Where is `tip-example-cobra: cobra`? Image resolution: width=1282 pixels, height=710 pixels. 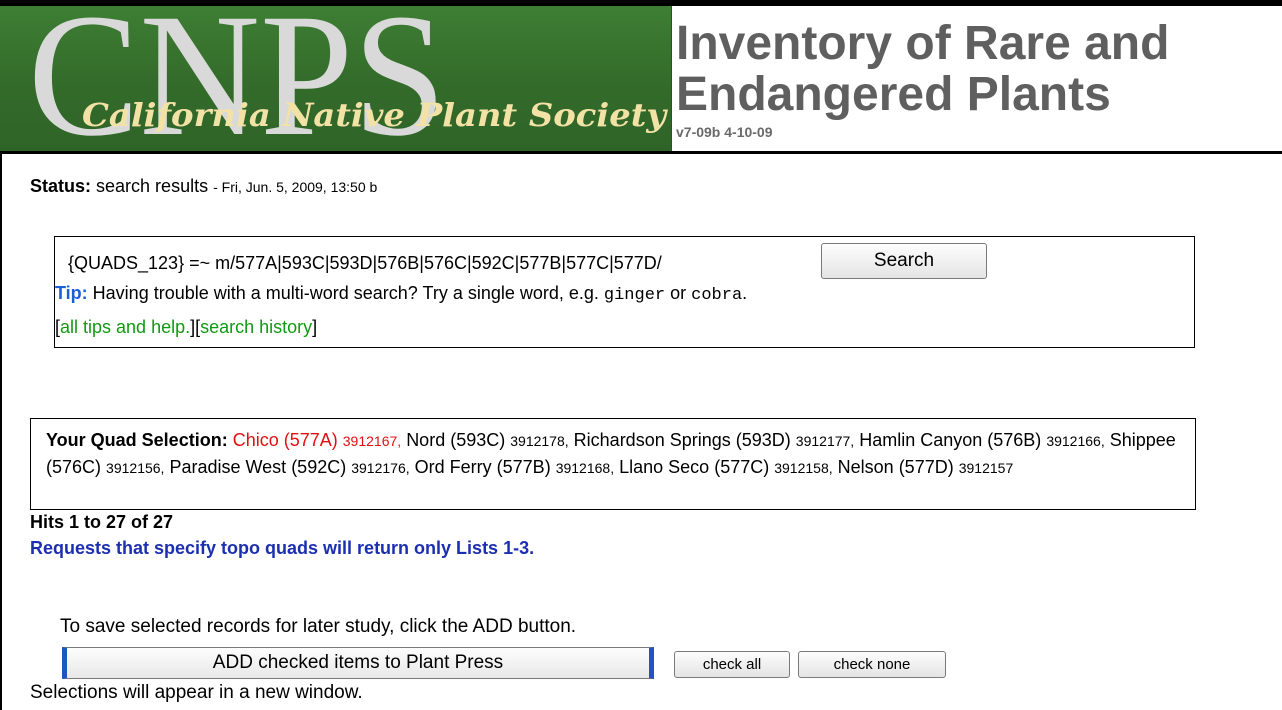
tip-example-cobra: cobra is located at coordinates (717, 295).